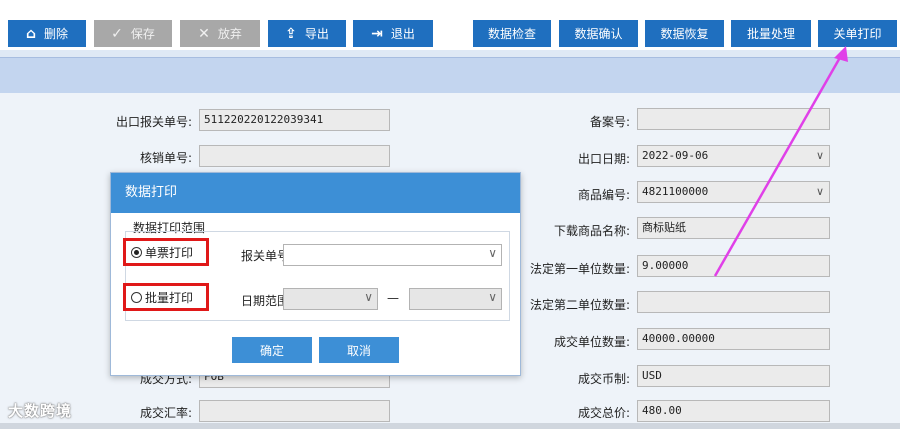 This screenshot has height=429, width=900. What do you see at coordinates (780, 161) in the screenshot?
I see `annotation-arrow` at bounding box center [780, 161].